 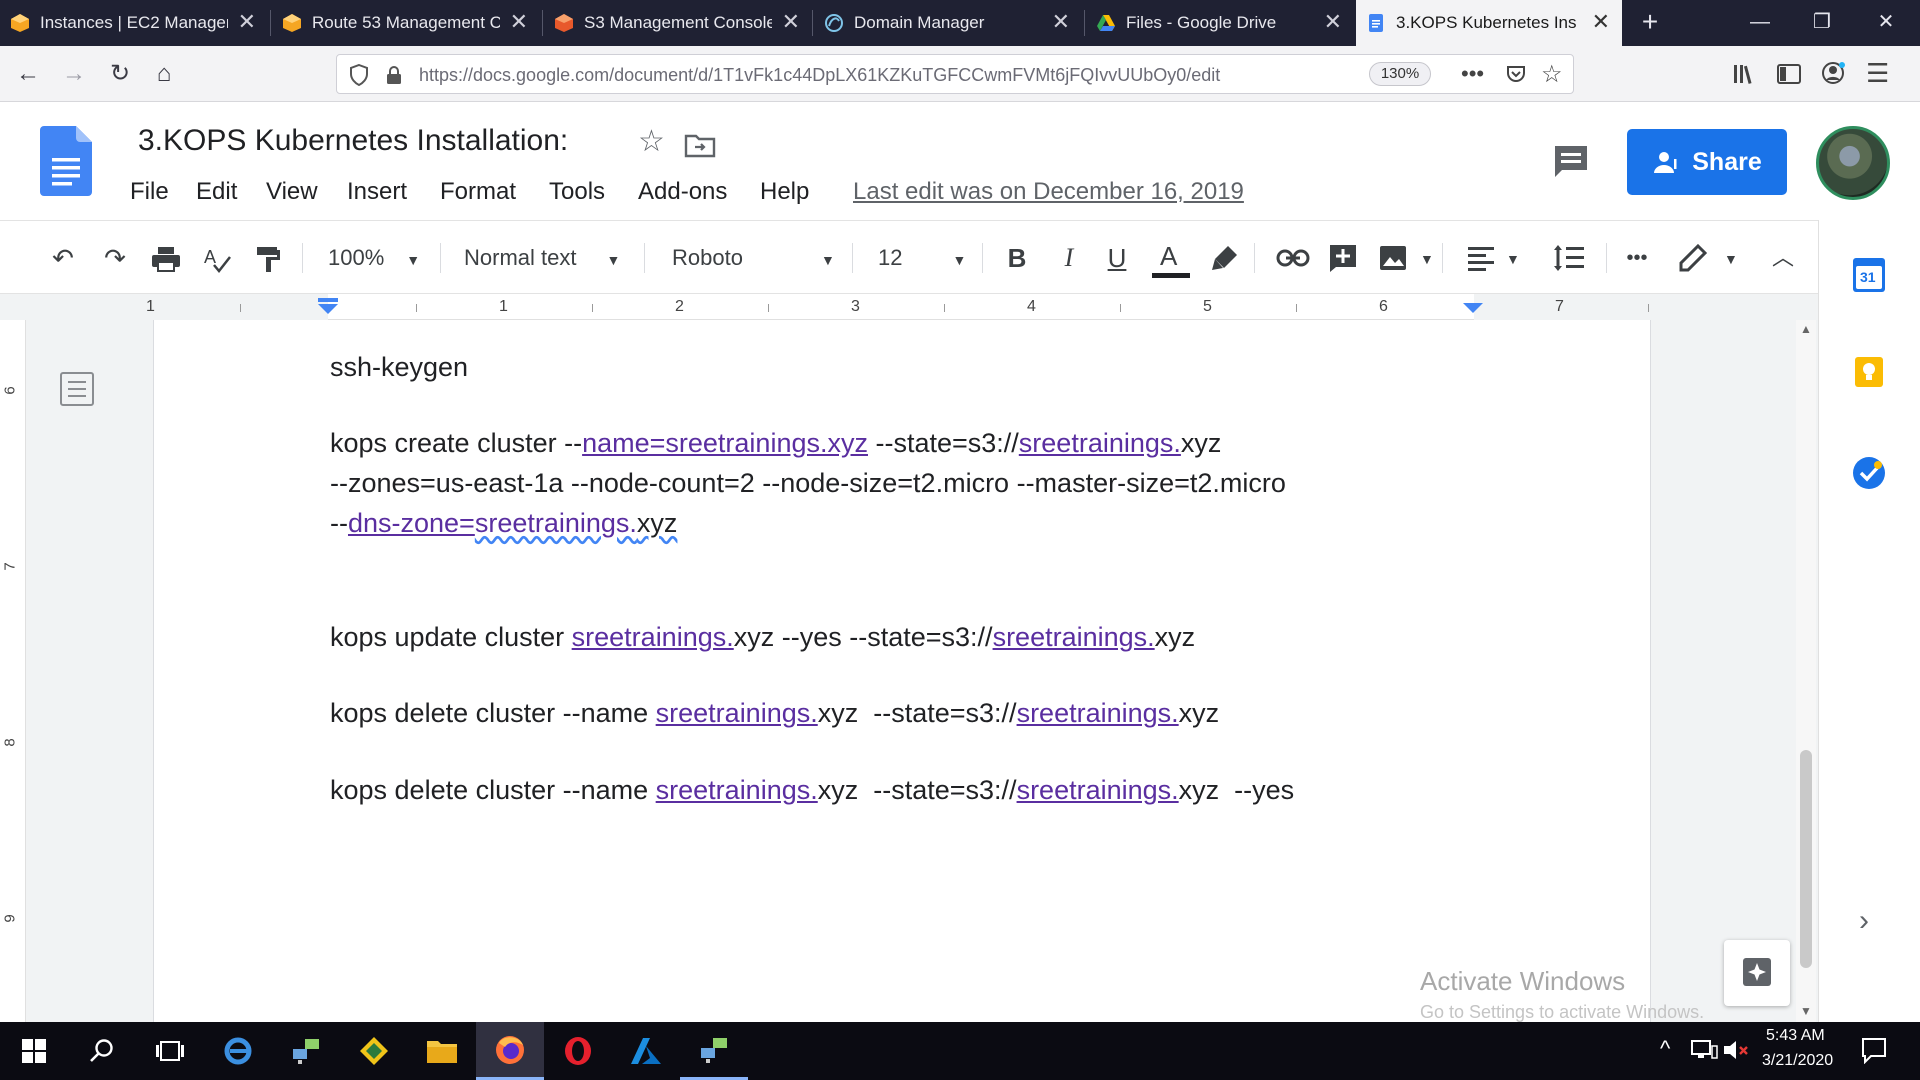 I want to click on tasks-icon, so click(x=1869, y=473).